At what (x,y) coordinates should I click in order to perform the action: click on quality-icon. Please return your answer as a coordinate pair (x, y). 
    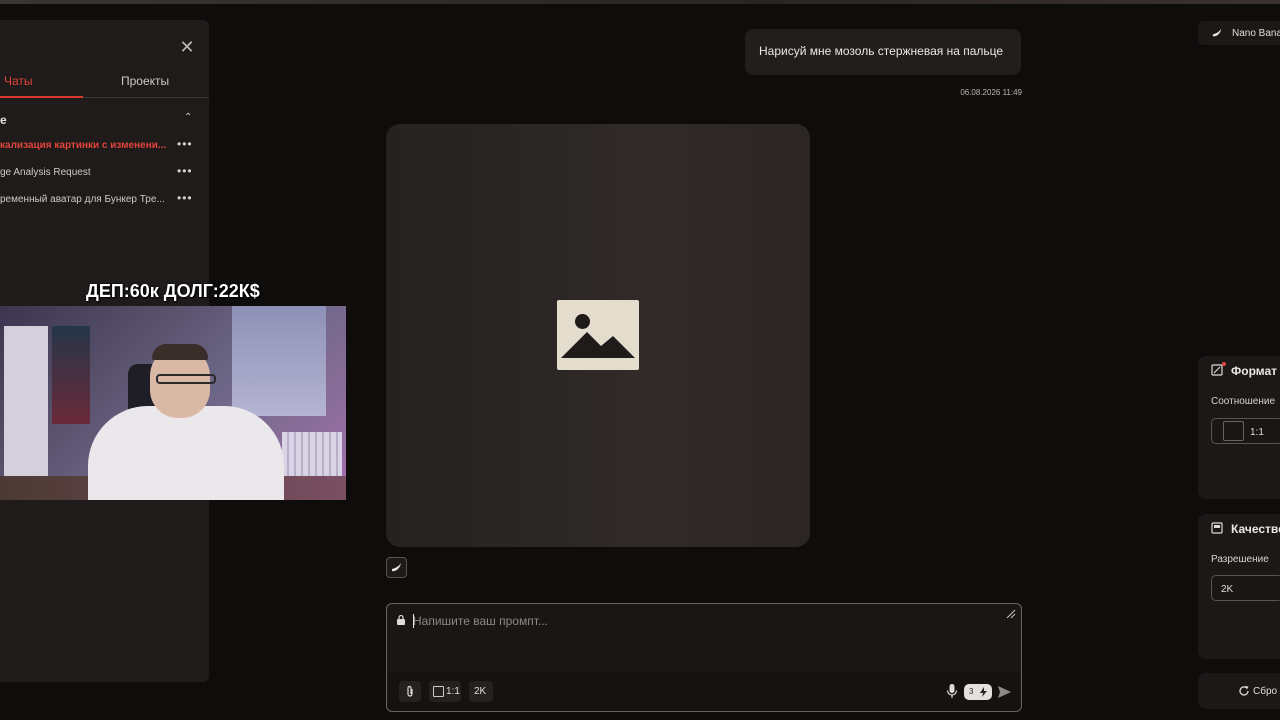
    Looking at the image, I should click on (1217, 528).